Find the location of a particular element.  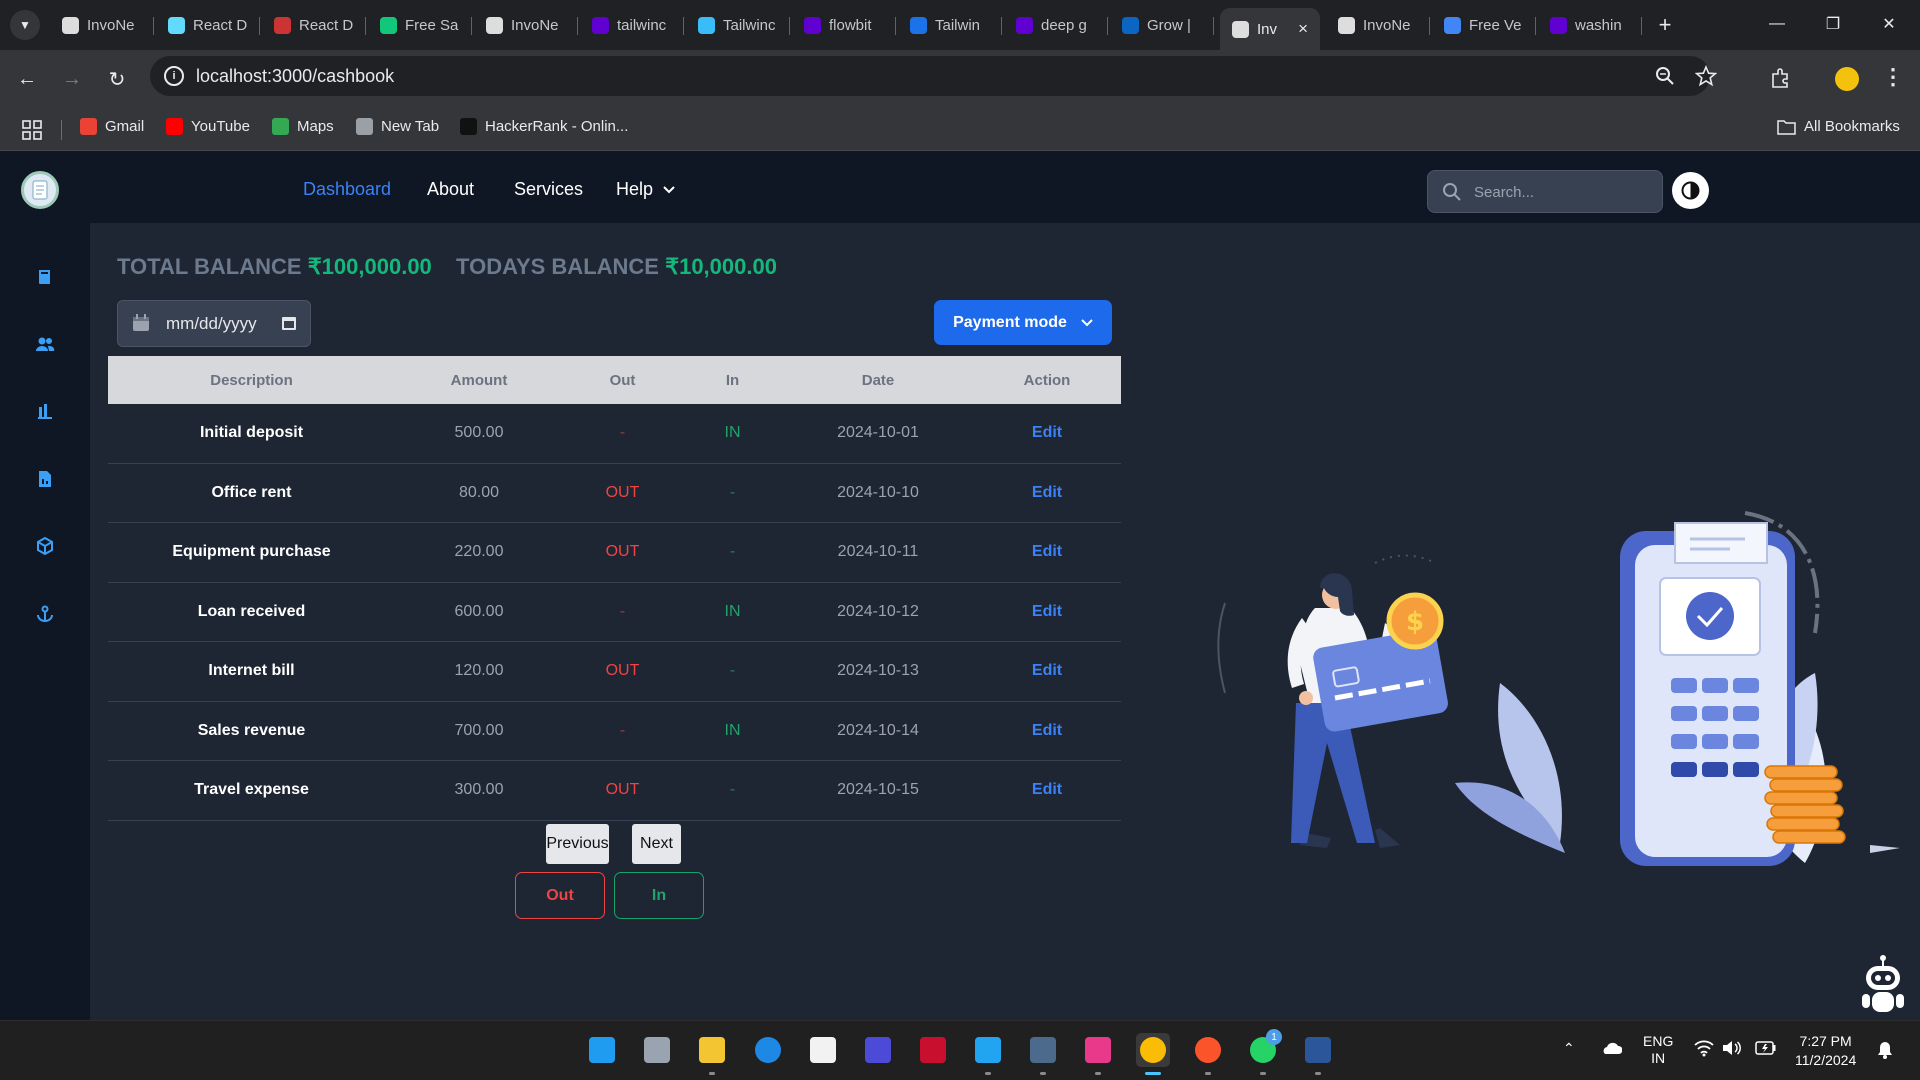

task-view-icon is located at coordinates (657, 1050).